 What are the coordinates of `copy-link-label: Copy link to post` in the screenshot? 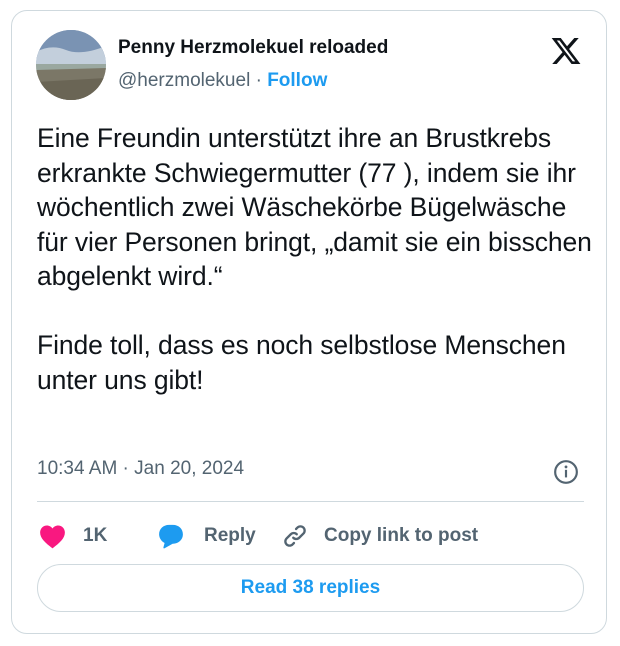 It's located at (401, 535).